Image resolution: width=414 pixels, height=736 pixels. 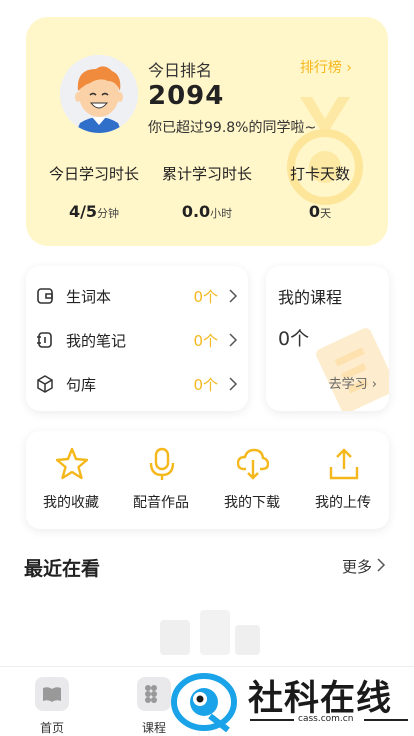 I want to click on stat-total-time: 累计学习时长 0.0小时, so click(x=207, y=192).